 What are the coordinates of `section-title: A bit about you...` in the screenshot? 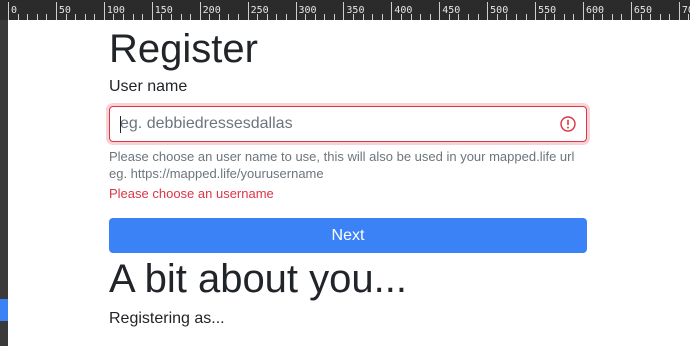 It's located at (258, 279).